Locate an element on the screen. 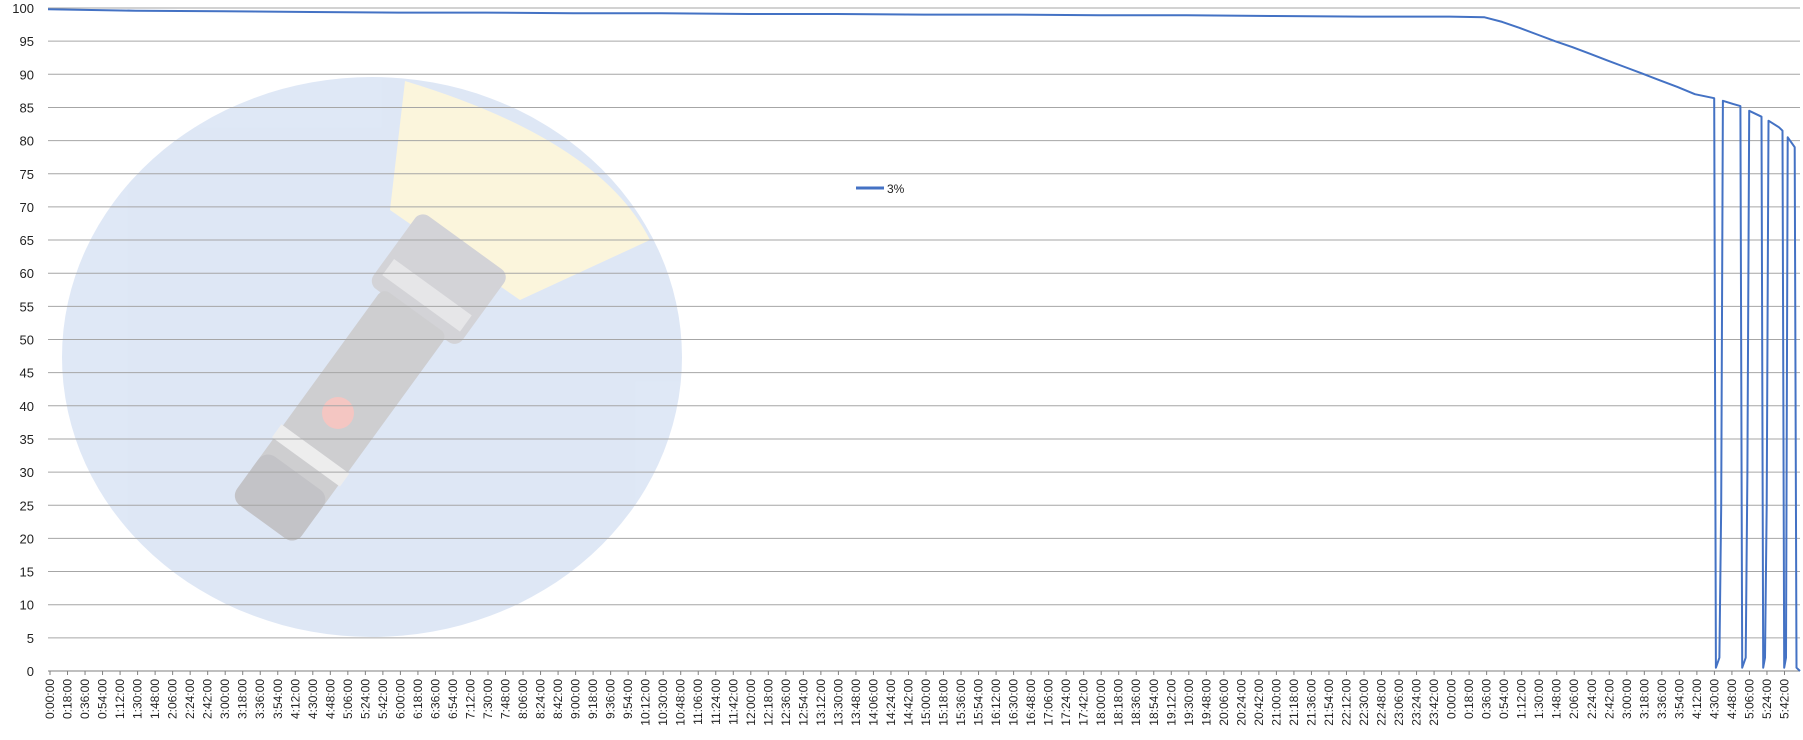 The height and width of the screenshot is (740, 1803). x-tick-label: 21:00:00 is located at coordinates (1276, 702).